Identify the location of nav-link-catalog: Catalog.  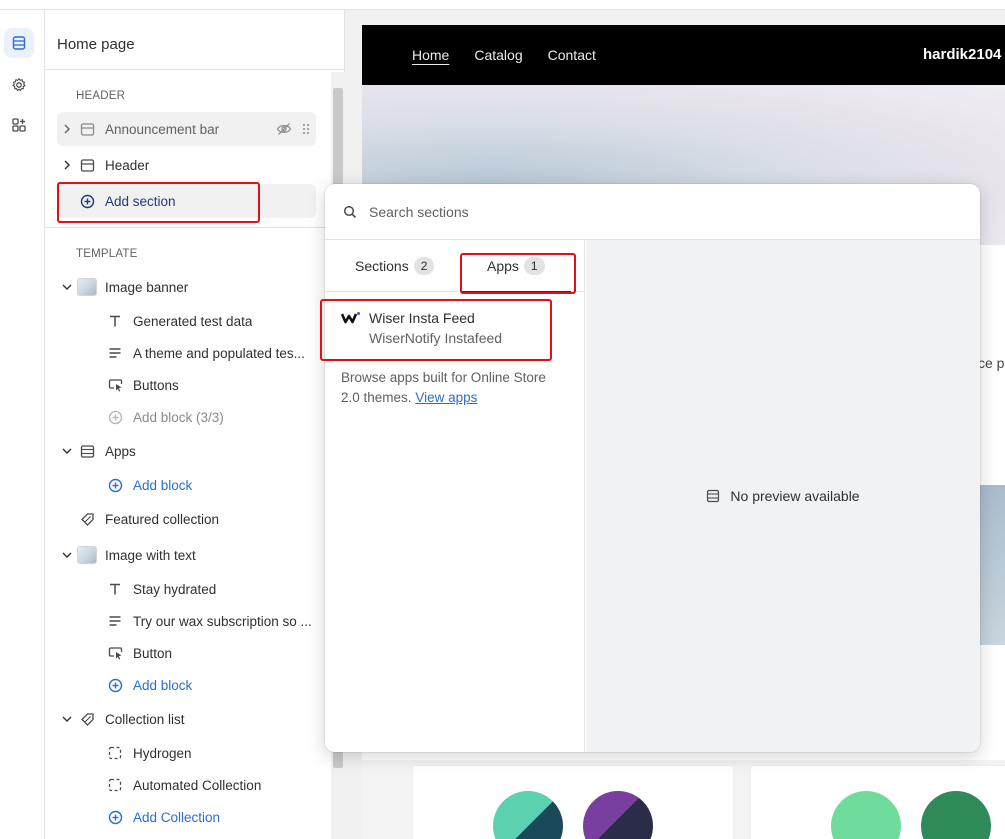
(498, 55).